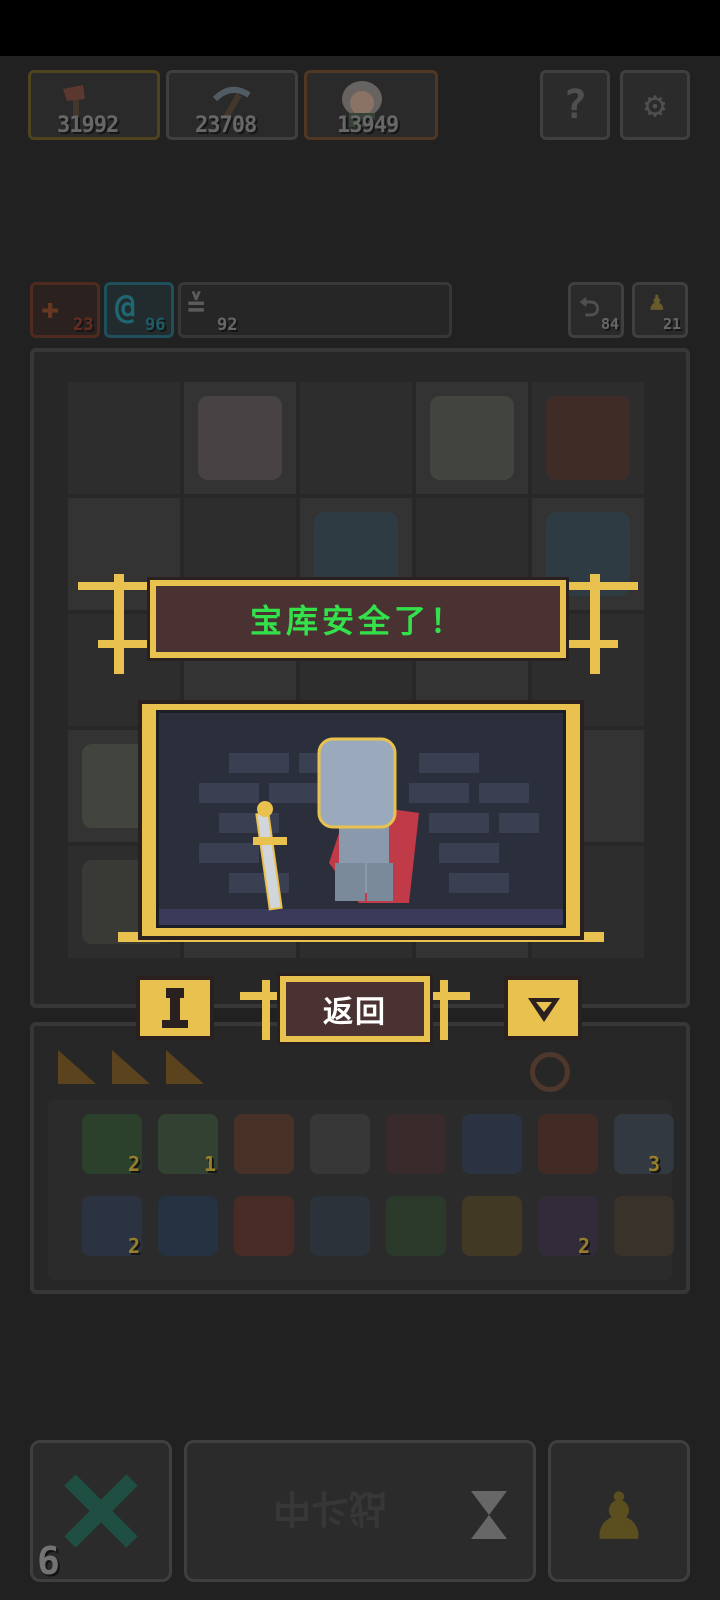  What do you see at coordinates (588, 438) in the screenshot?
I see `hooded-mage-unit` at bounding box center [588, 438].